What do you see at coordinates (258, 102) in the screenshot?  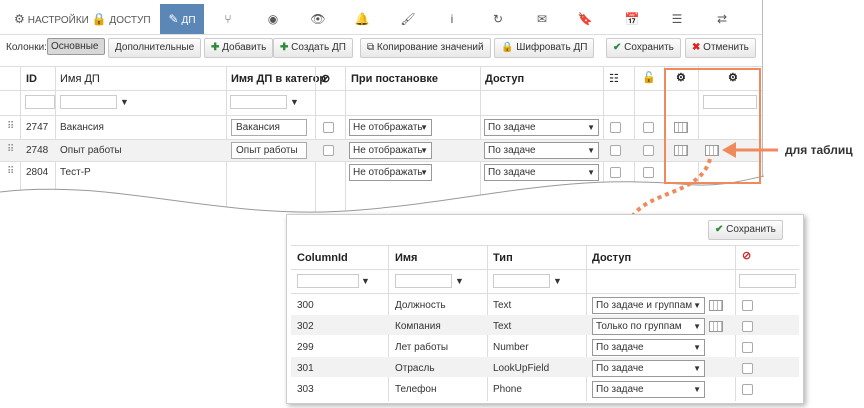 I see `filter-name-category-input` at bounding box center [258, 102].